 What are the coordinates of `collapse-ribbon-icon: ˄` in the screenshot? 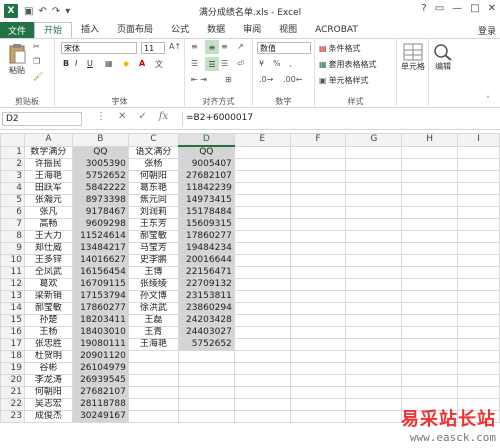 It's located at (488, 99).